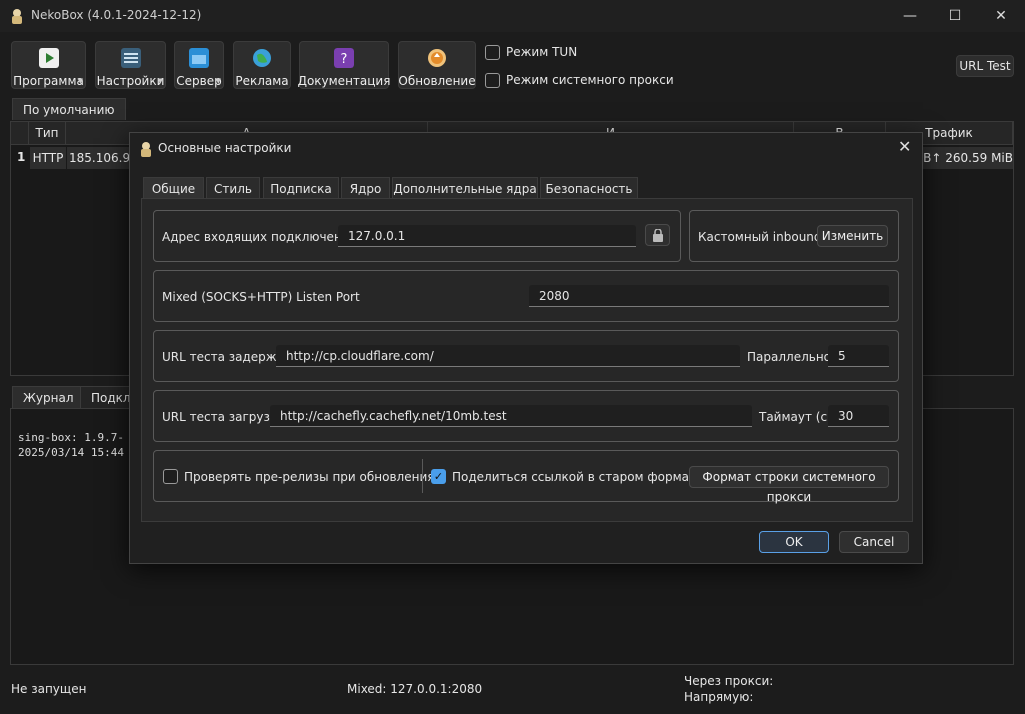  Describe the element at coordinates (262, 58) in the screenshot. I see `globe-icon` at that location.